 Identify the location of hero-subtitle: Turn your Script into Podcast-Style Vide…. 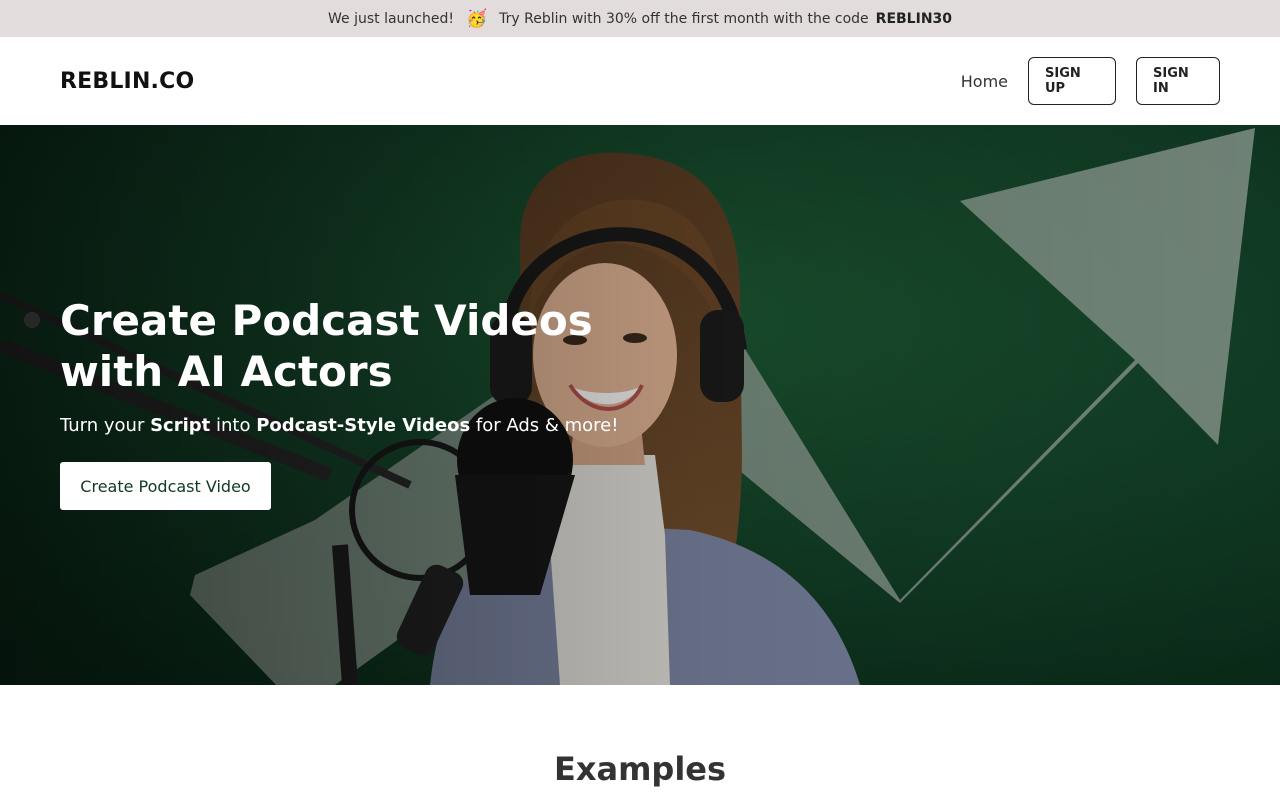
(410, 425).